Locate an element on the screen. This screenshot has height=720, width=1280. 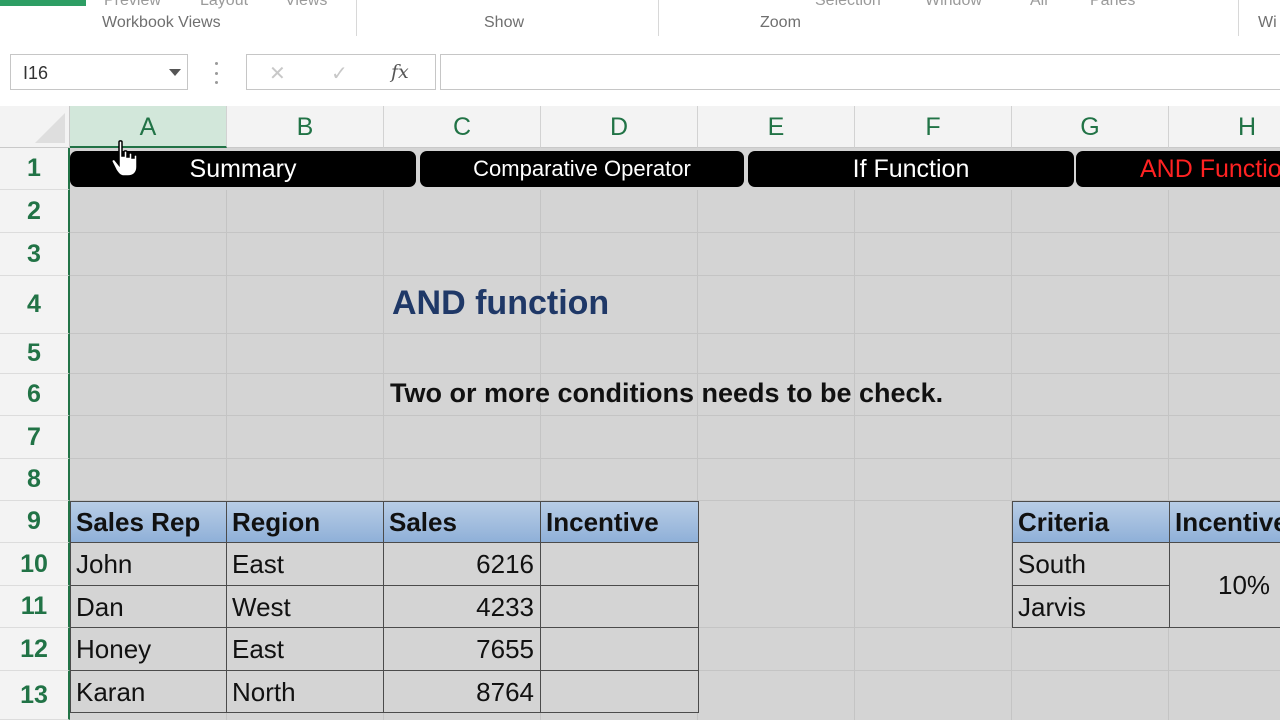
formula-input is located at coordinates (860, 72).